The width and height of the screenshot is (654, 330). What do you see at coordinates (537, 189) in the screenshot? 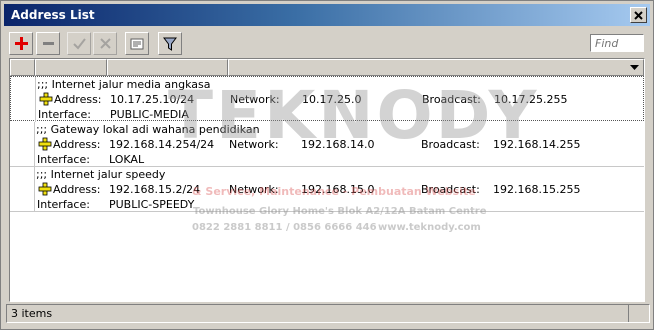
I see `broadcast-value: 192.168.15.255` at bounding box center [537, 189].